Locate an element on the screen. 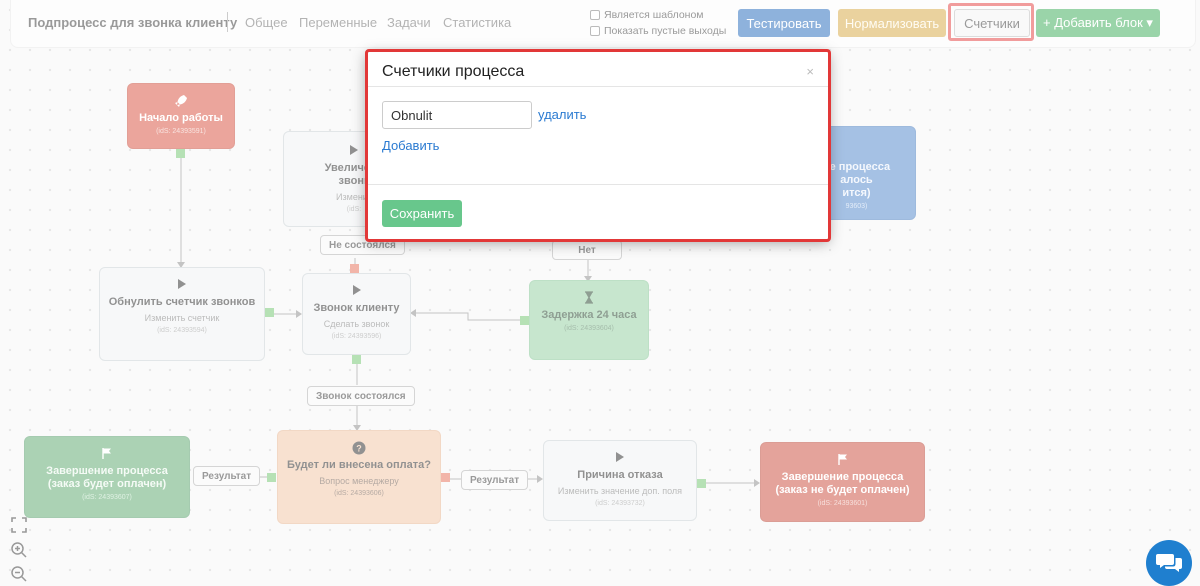 Image resolution: width=1200 pixels, height=586 pixels. chat-icon is located at coordinates (1169, 563).